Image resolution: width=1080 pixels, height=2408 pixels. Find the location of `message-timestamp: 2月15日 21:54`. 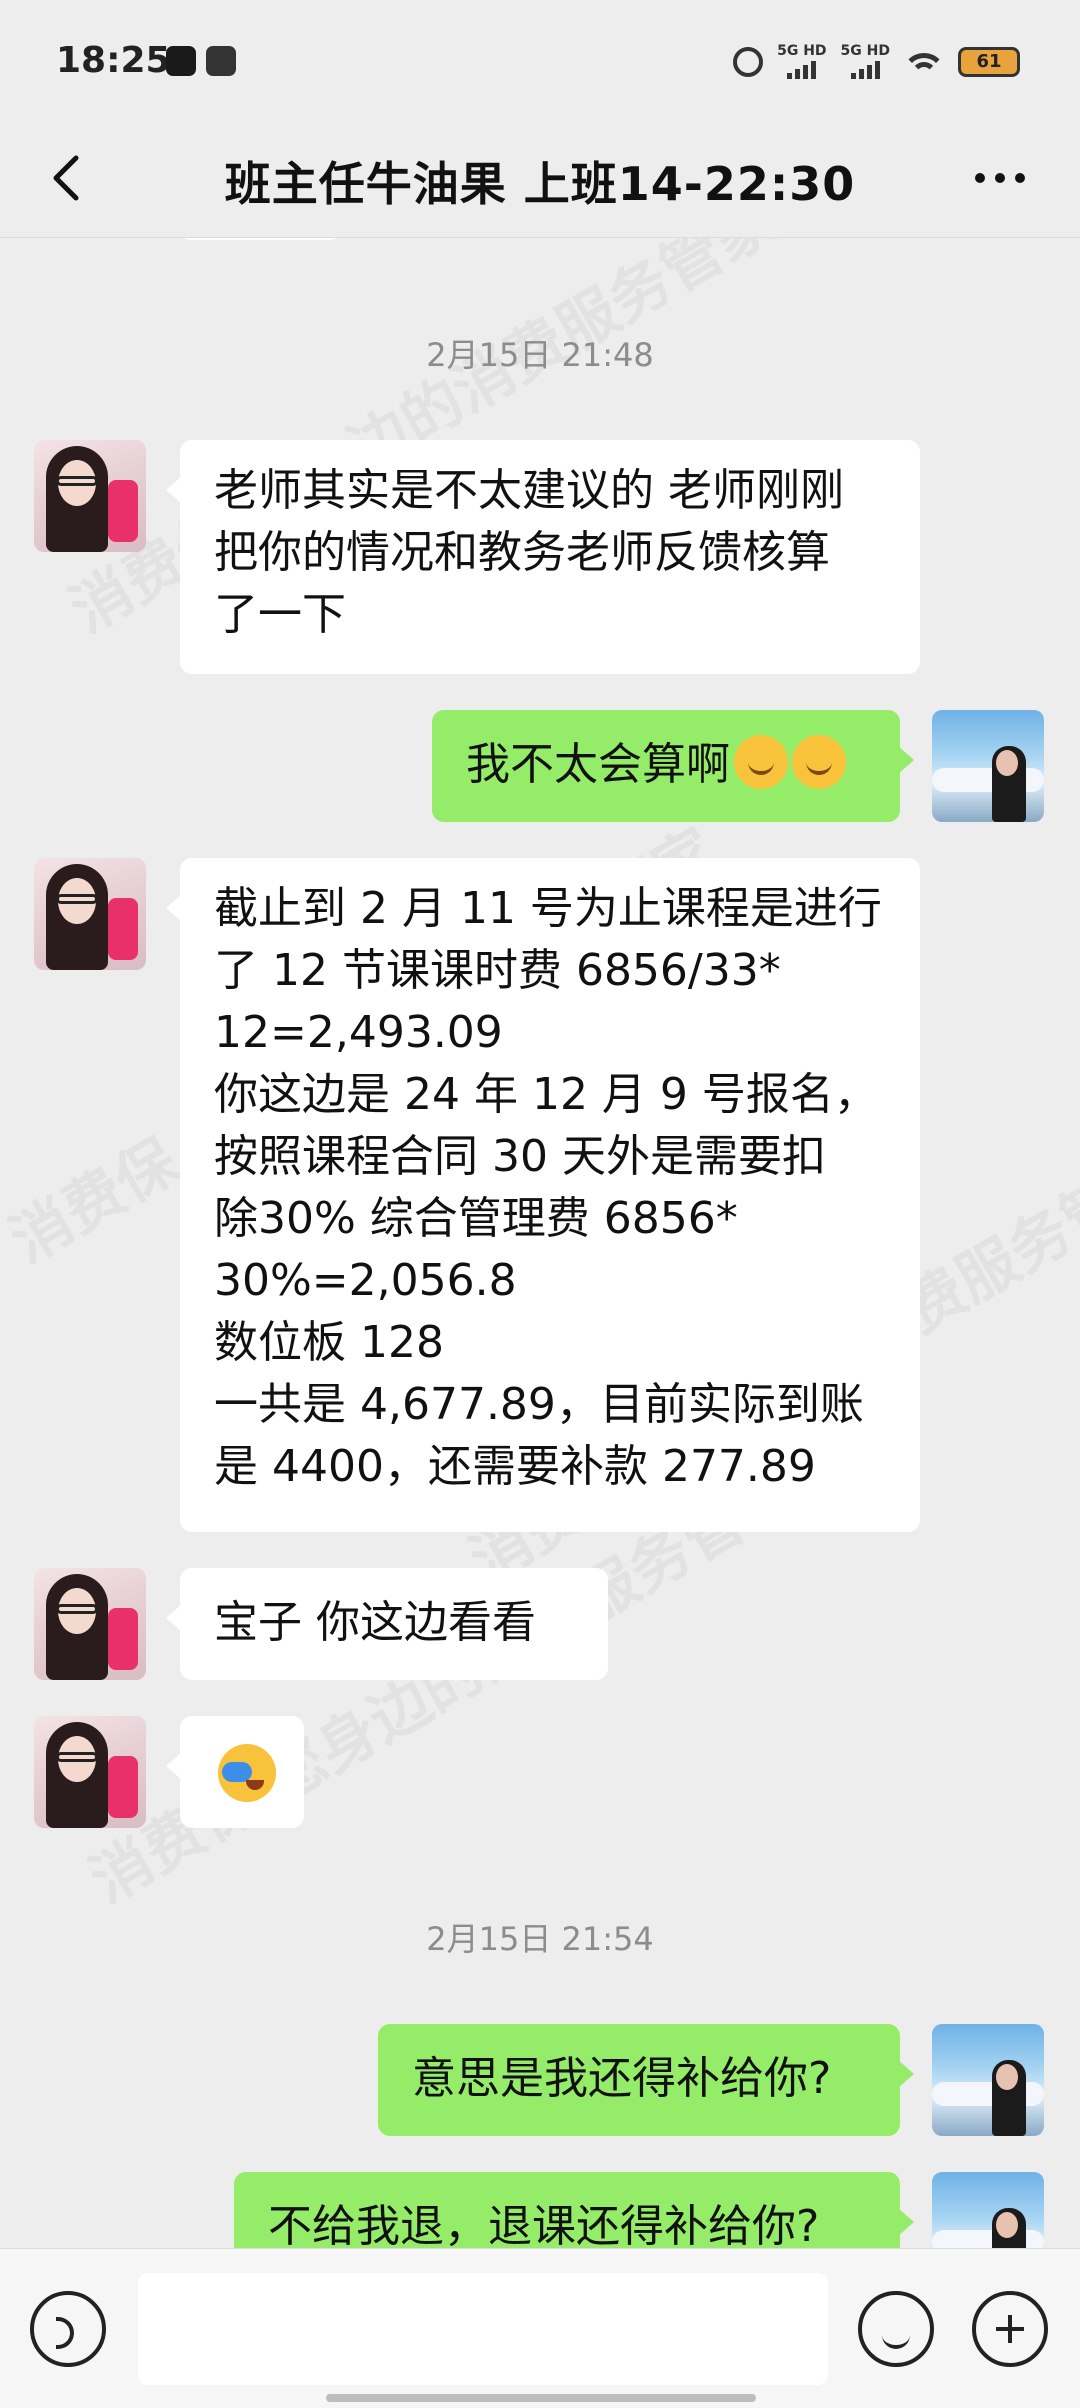

message-timestamp: 2月15日 21:54 is located at coordinates (540, 1939).